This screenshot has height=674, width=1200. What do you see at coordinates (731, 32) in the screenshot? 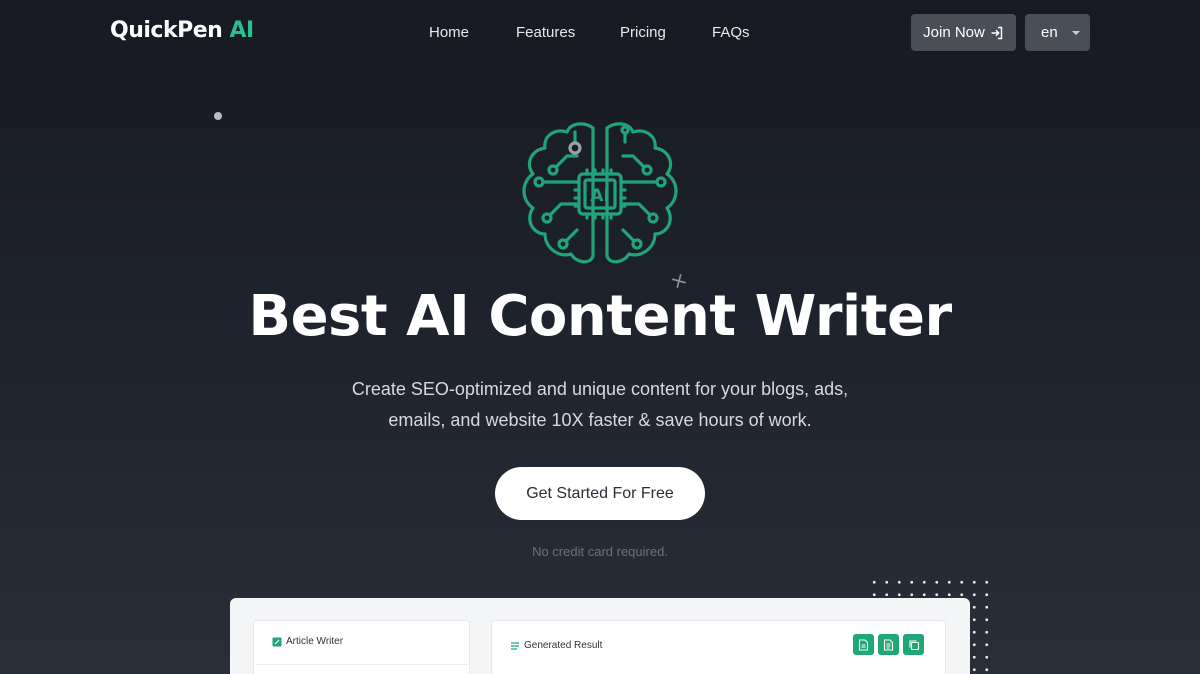
I see `nav-faqs: FAQs` at bounding box center [731, 32].